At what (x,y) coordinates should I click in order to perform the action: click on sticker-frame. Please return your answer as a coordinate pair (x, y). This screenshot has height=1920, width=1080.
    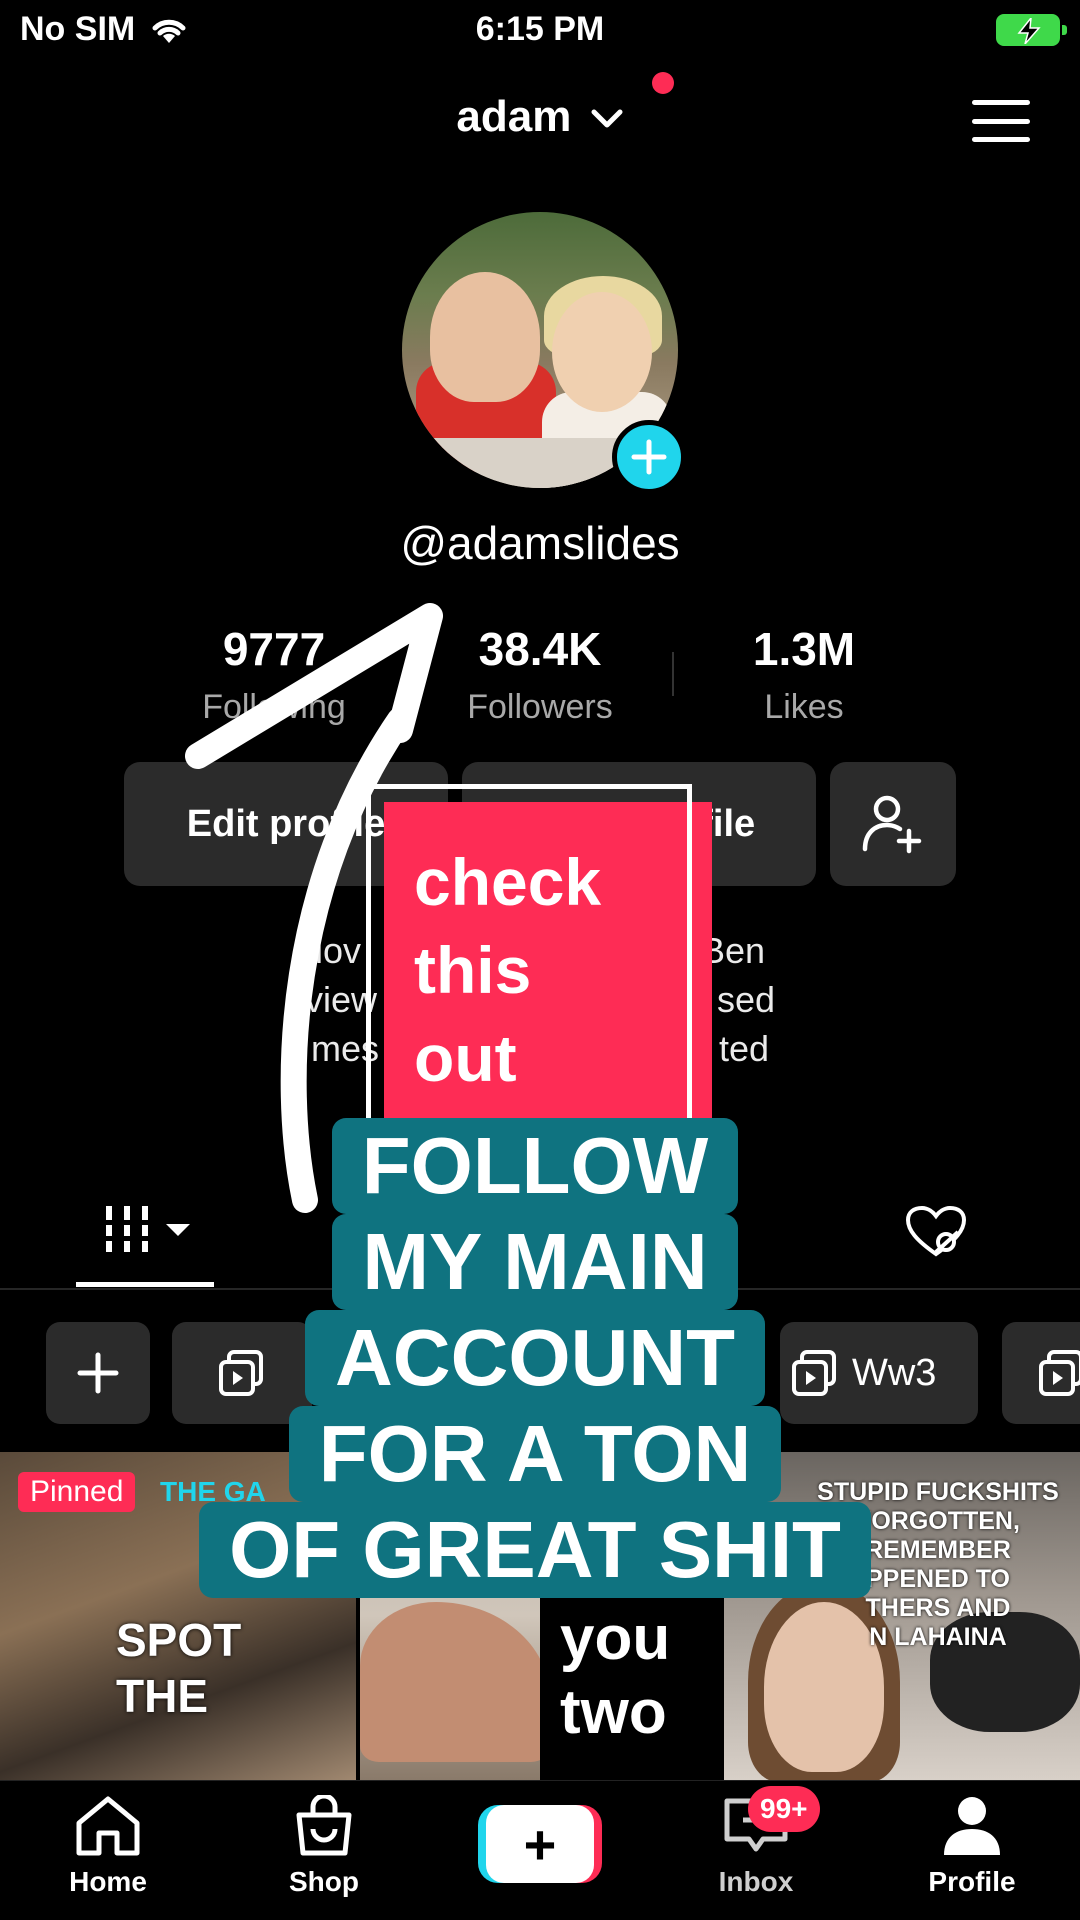
    Looking at the image, I should click on (529, 955).